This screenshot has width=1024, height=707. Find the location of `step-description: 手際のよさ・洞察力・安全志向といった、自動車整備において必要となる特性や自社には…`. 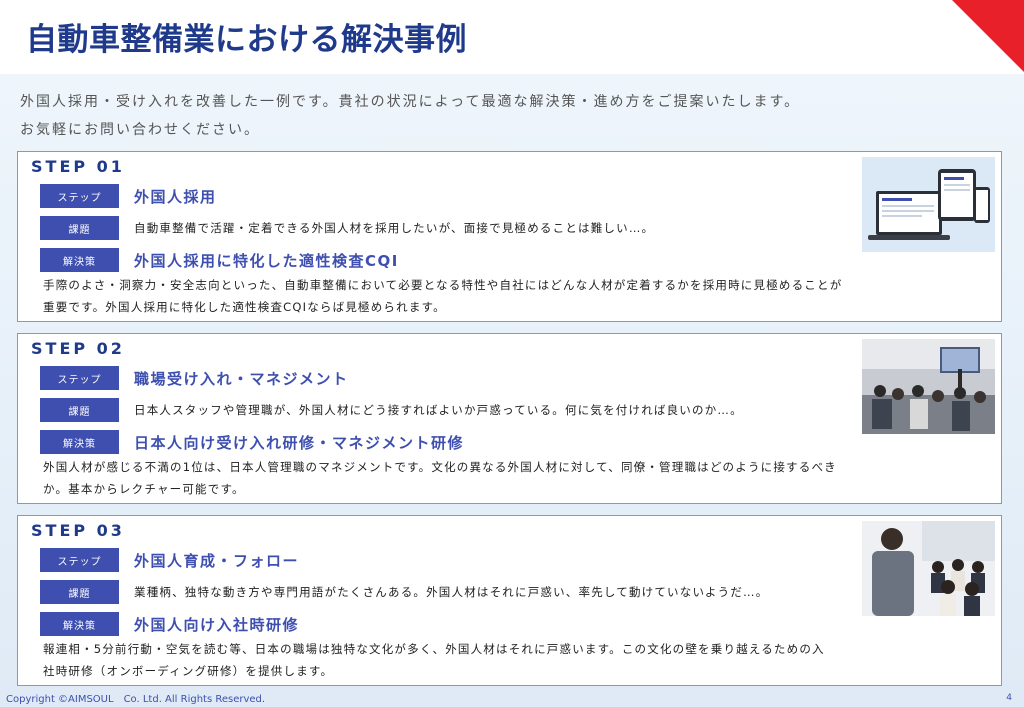

step-description: 手際のよさ・洞察力・安全志向といった、自動車整備において必要となる特性や自社には… is located at coordinates (495, 296).